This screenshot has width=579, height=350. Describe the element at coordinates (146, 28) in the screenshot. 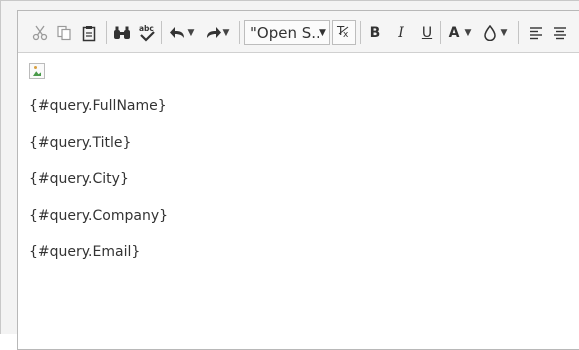

I see `svg-text: abc` at that location.